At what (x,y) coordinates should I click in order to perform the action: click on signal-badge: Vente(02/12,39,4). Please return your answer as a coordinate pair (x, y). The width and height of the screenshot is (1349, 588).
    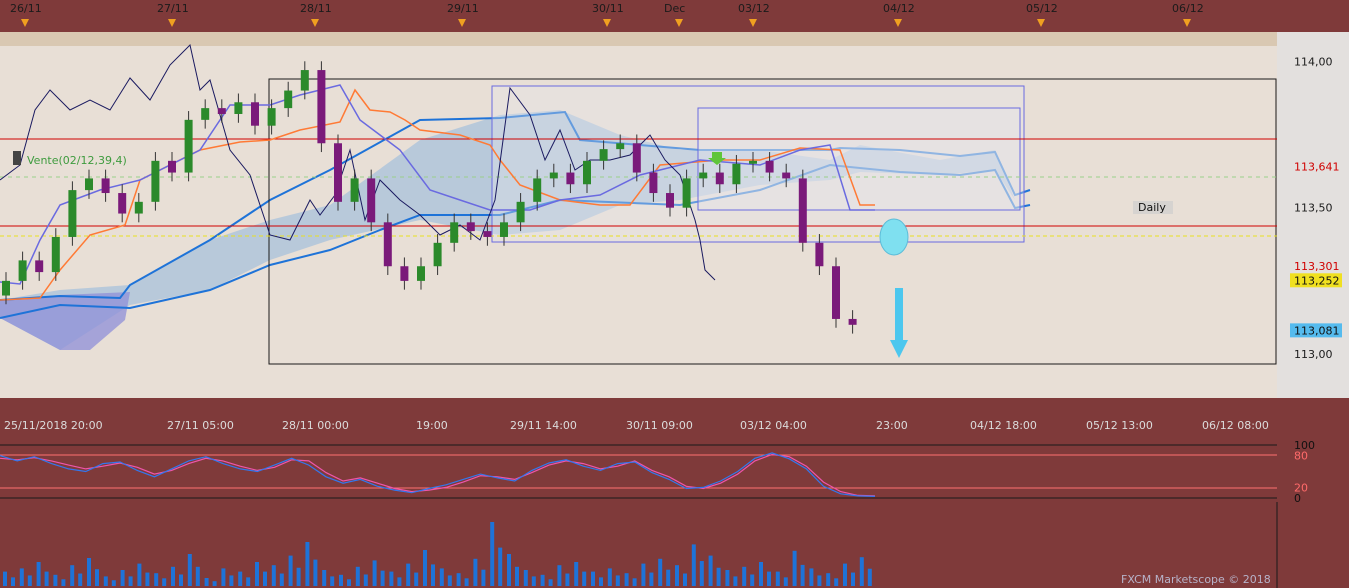
    Looking at the image, I should click on (70, 159).